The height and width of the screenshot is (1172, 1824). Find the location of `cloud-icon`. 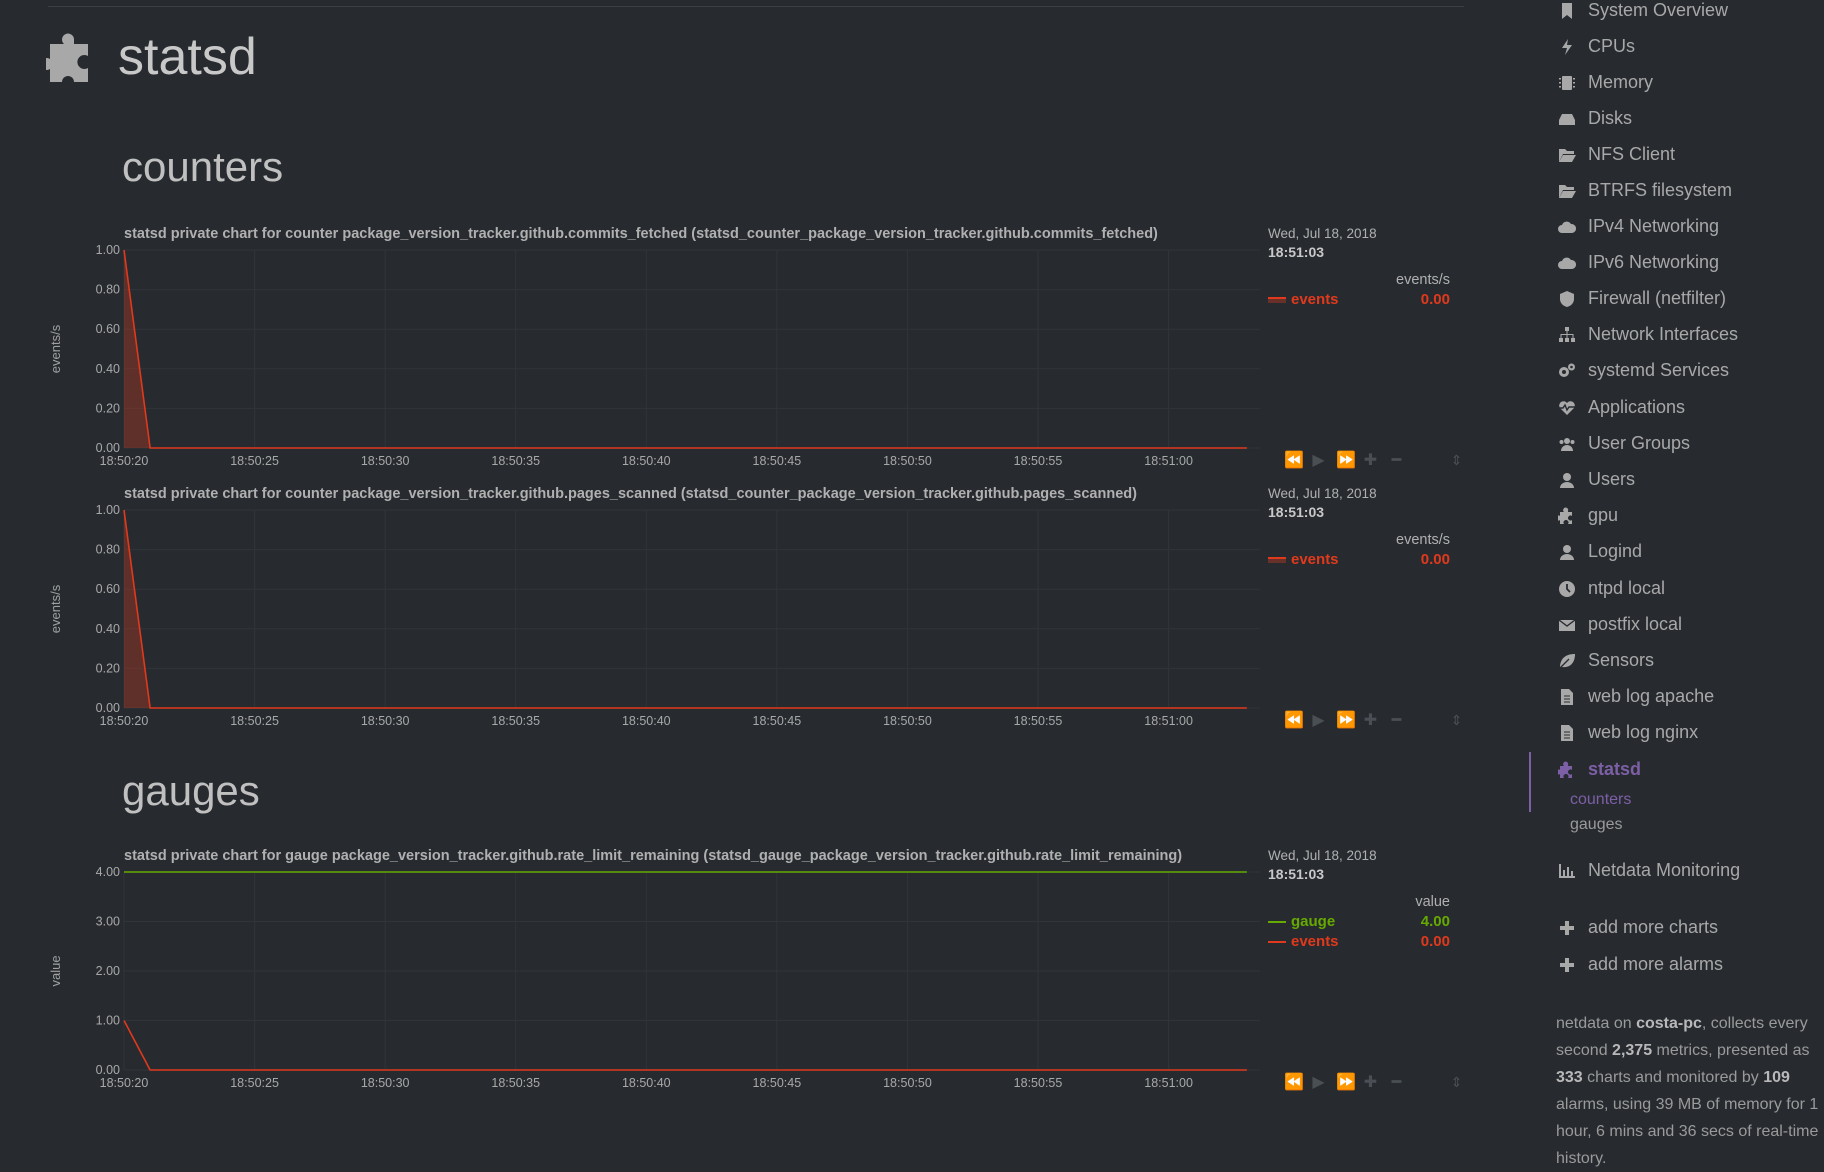

cloud-icon is located at coordinates (1567, 227).